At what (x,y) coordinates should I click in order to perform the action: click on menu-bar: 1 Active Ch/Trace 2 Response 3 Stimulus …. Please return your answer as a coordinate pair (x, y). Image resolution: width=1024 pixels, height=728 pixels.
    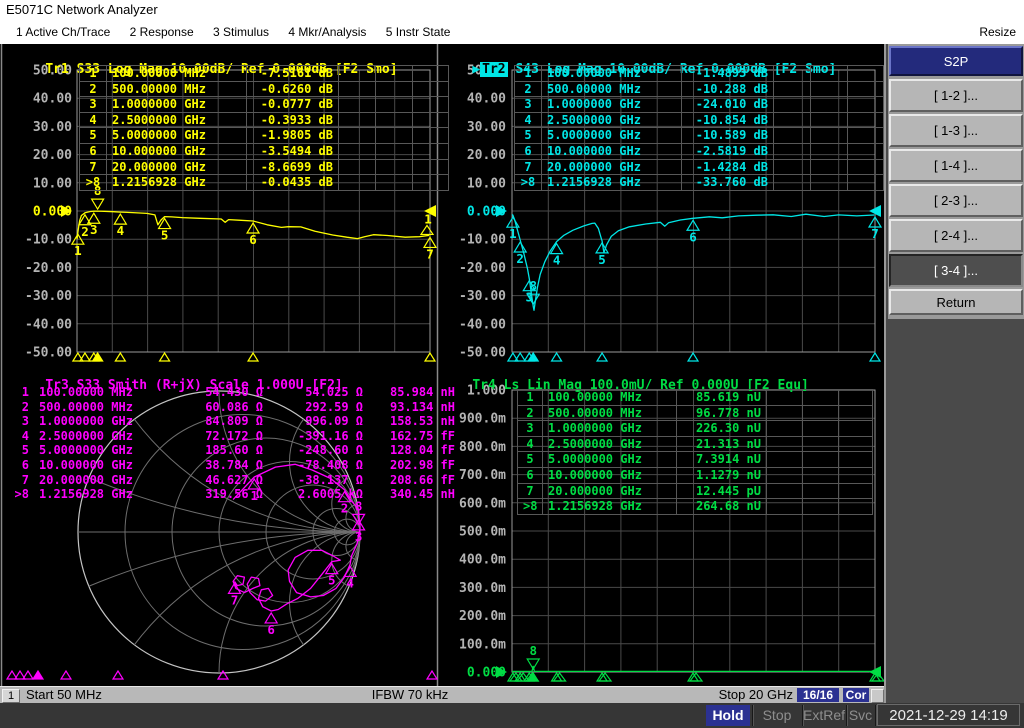
    Looking at the image, I should click on (512, 32).